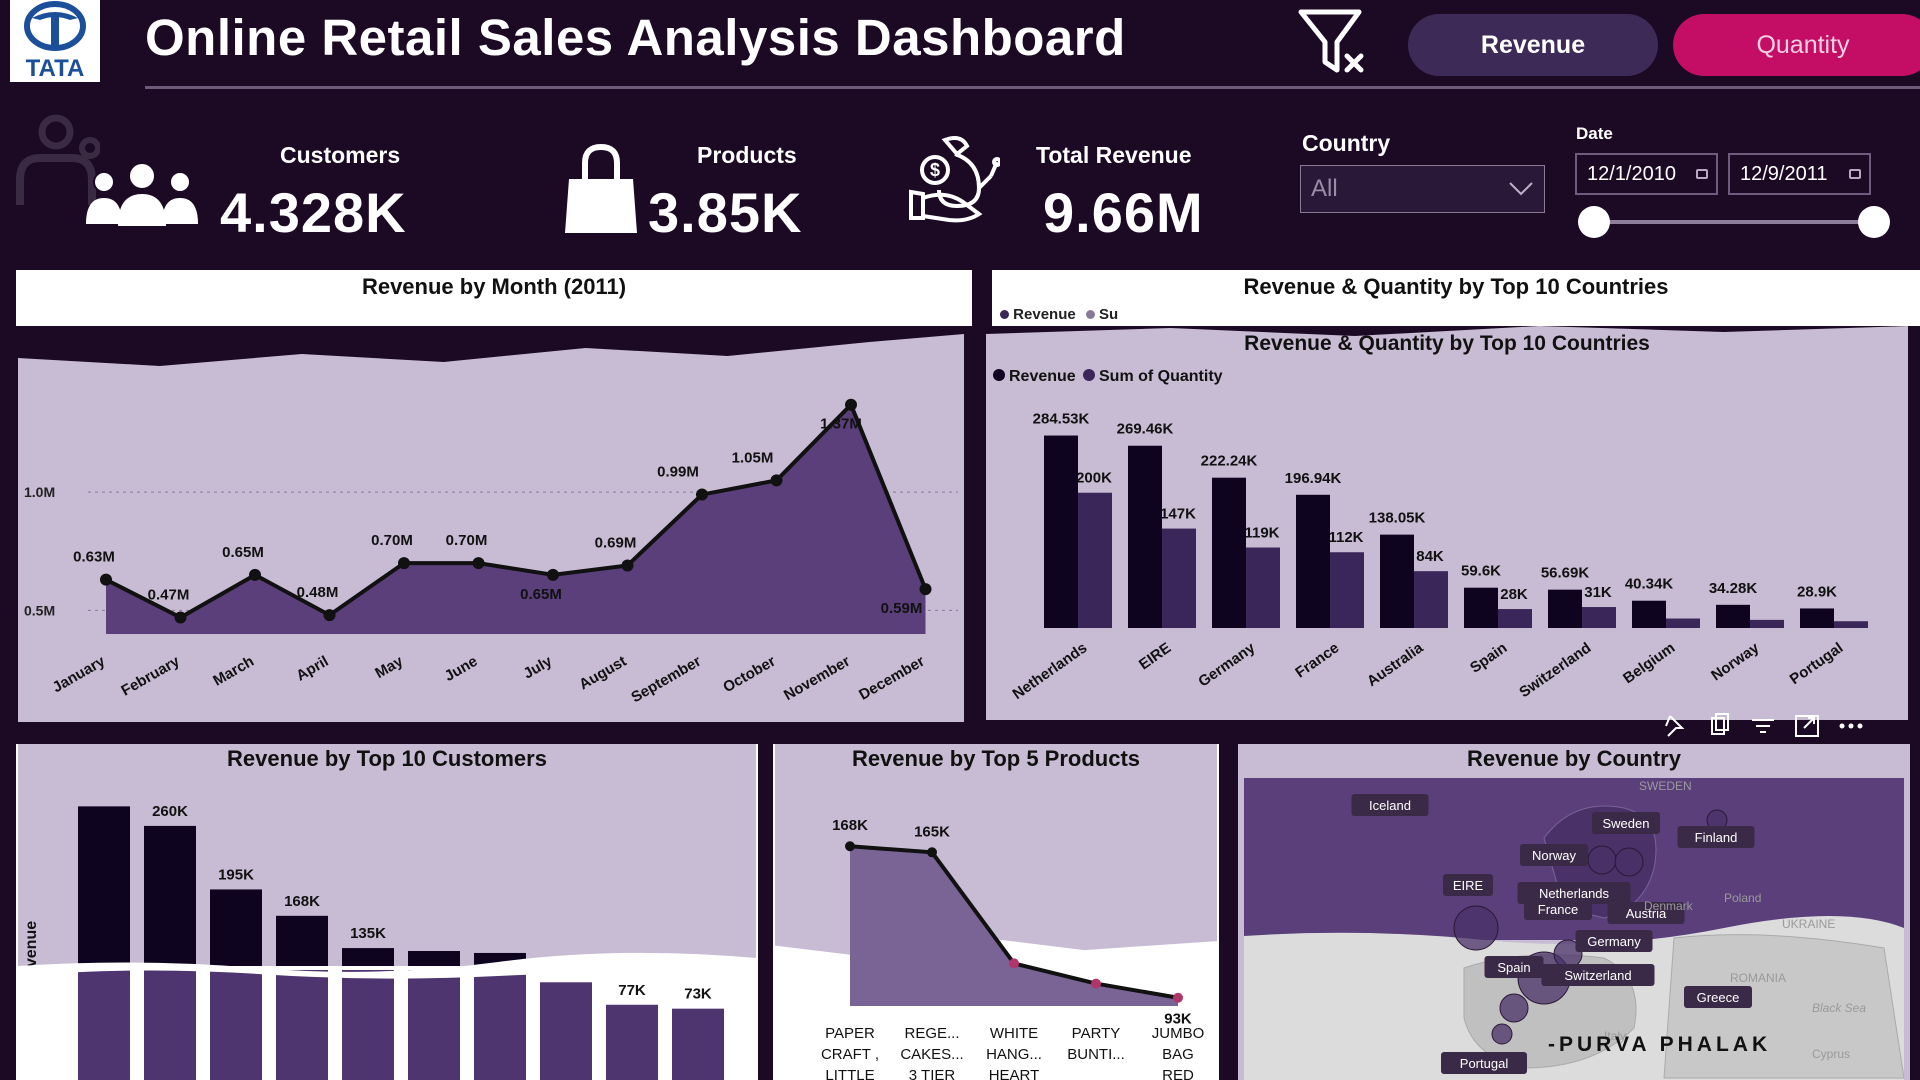 The image size is (1920, 1080). I want to click on date-range-start-handle, so click(1594, 222).